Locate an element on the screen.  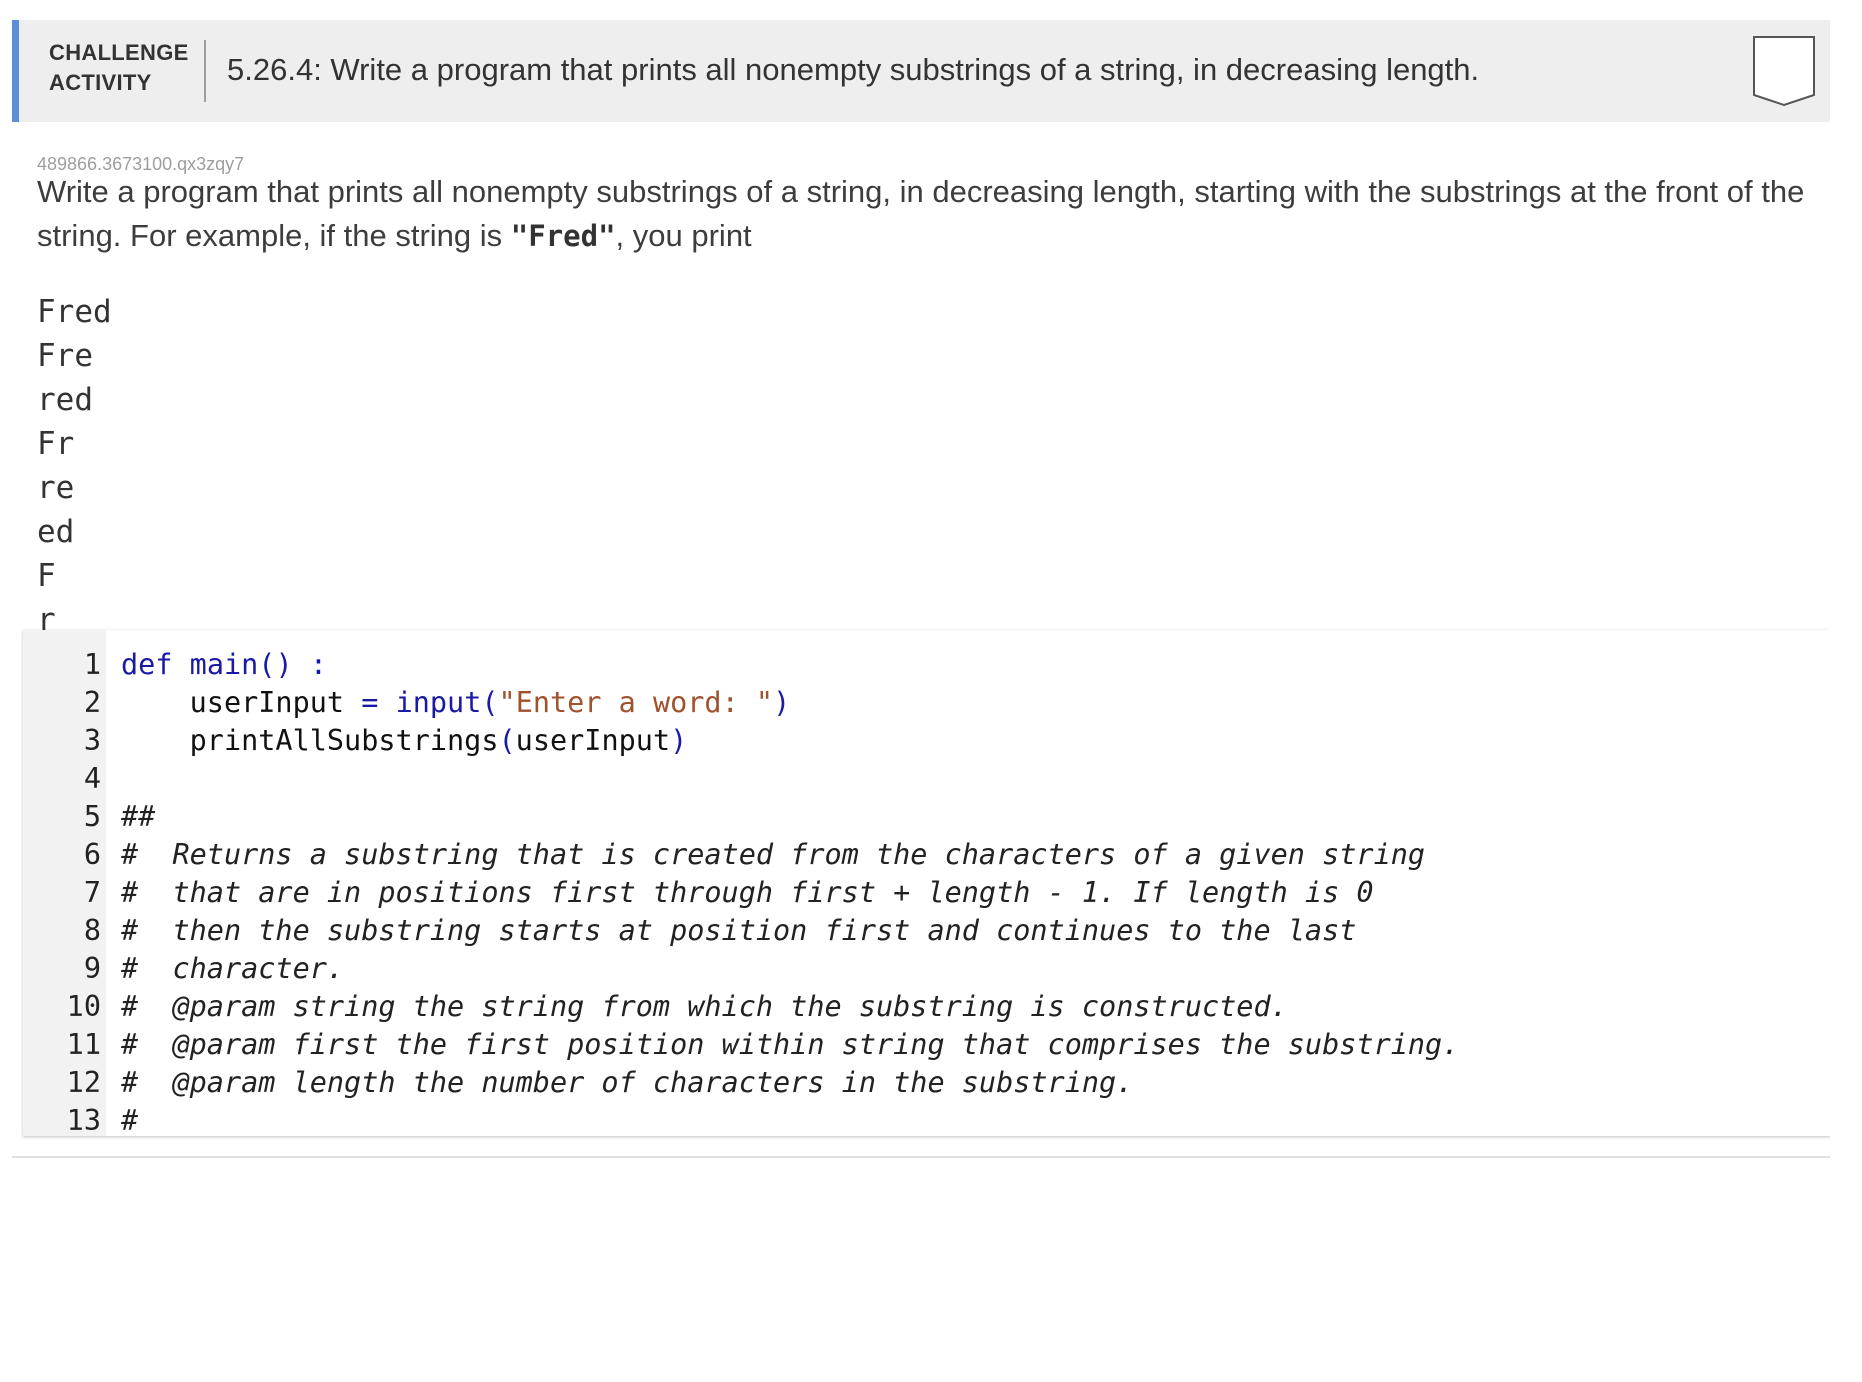
activity-type-line1: CHALLENGE is located at coordinates (119, 52).